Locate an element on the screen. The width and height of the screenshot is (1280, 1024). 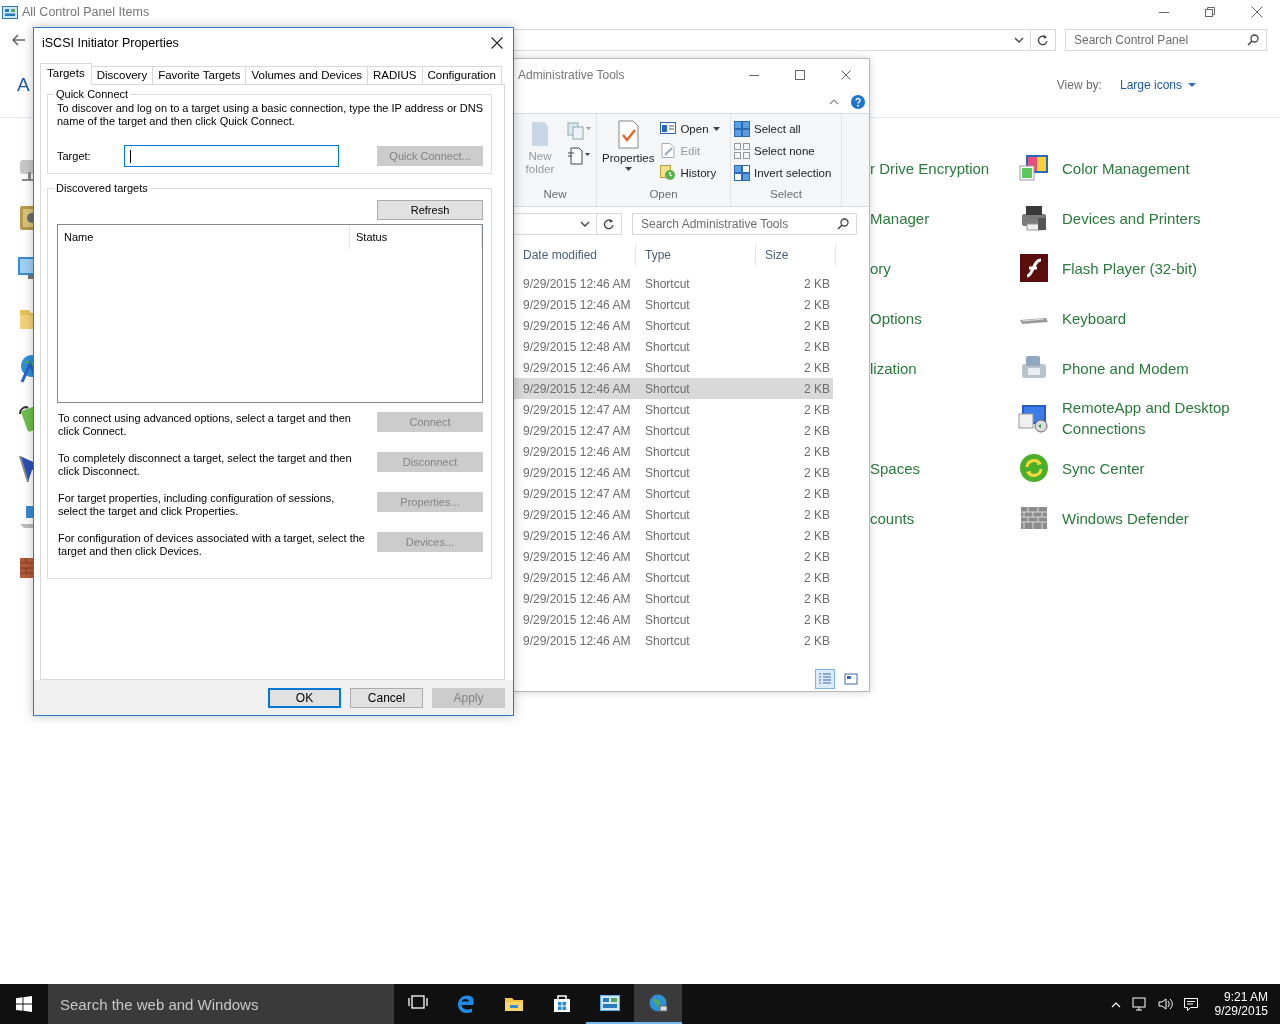
restore-button is located at coordinates (1210, 12).